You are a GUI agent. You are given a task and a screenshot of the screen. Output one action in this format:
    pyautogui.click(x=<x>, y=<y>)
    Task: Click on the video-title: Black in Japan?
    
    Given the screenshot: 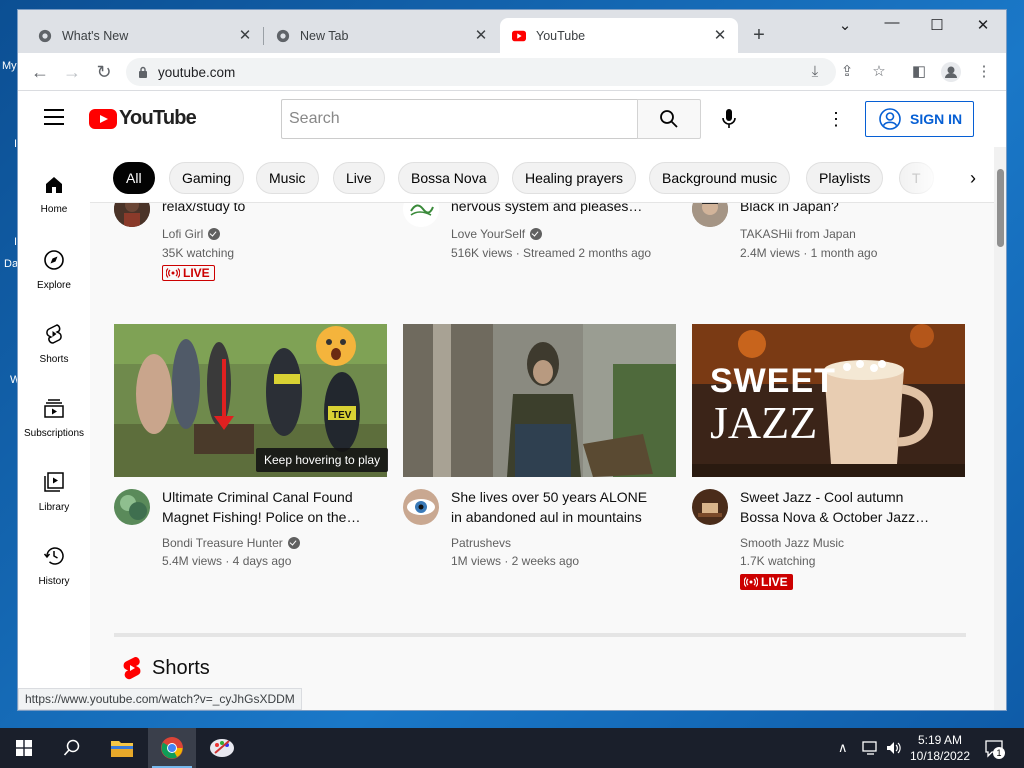 What is the action you would take?
    pyautogui.click(x=852, y=209)
    